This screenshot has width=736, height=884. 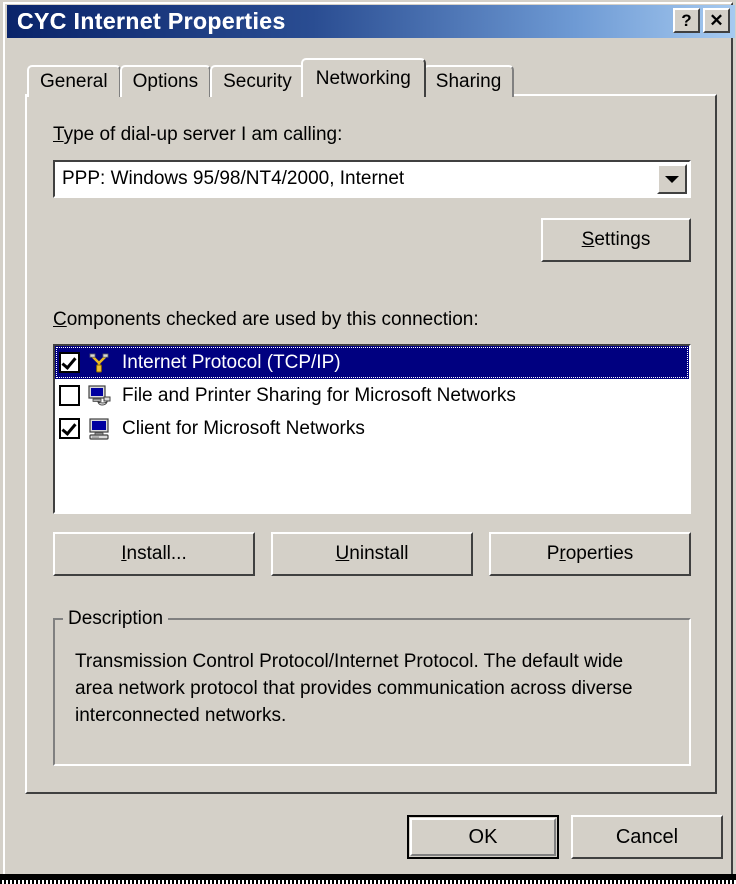 I want to click on ok-button: OK, so click(x=483, y=837).